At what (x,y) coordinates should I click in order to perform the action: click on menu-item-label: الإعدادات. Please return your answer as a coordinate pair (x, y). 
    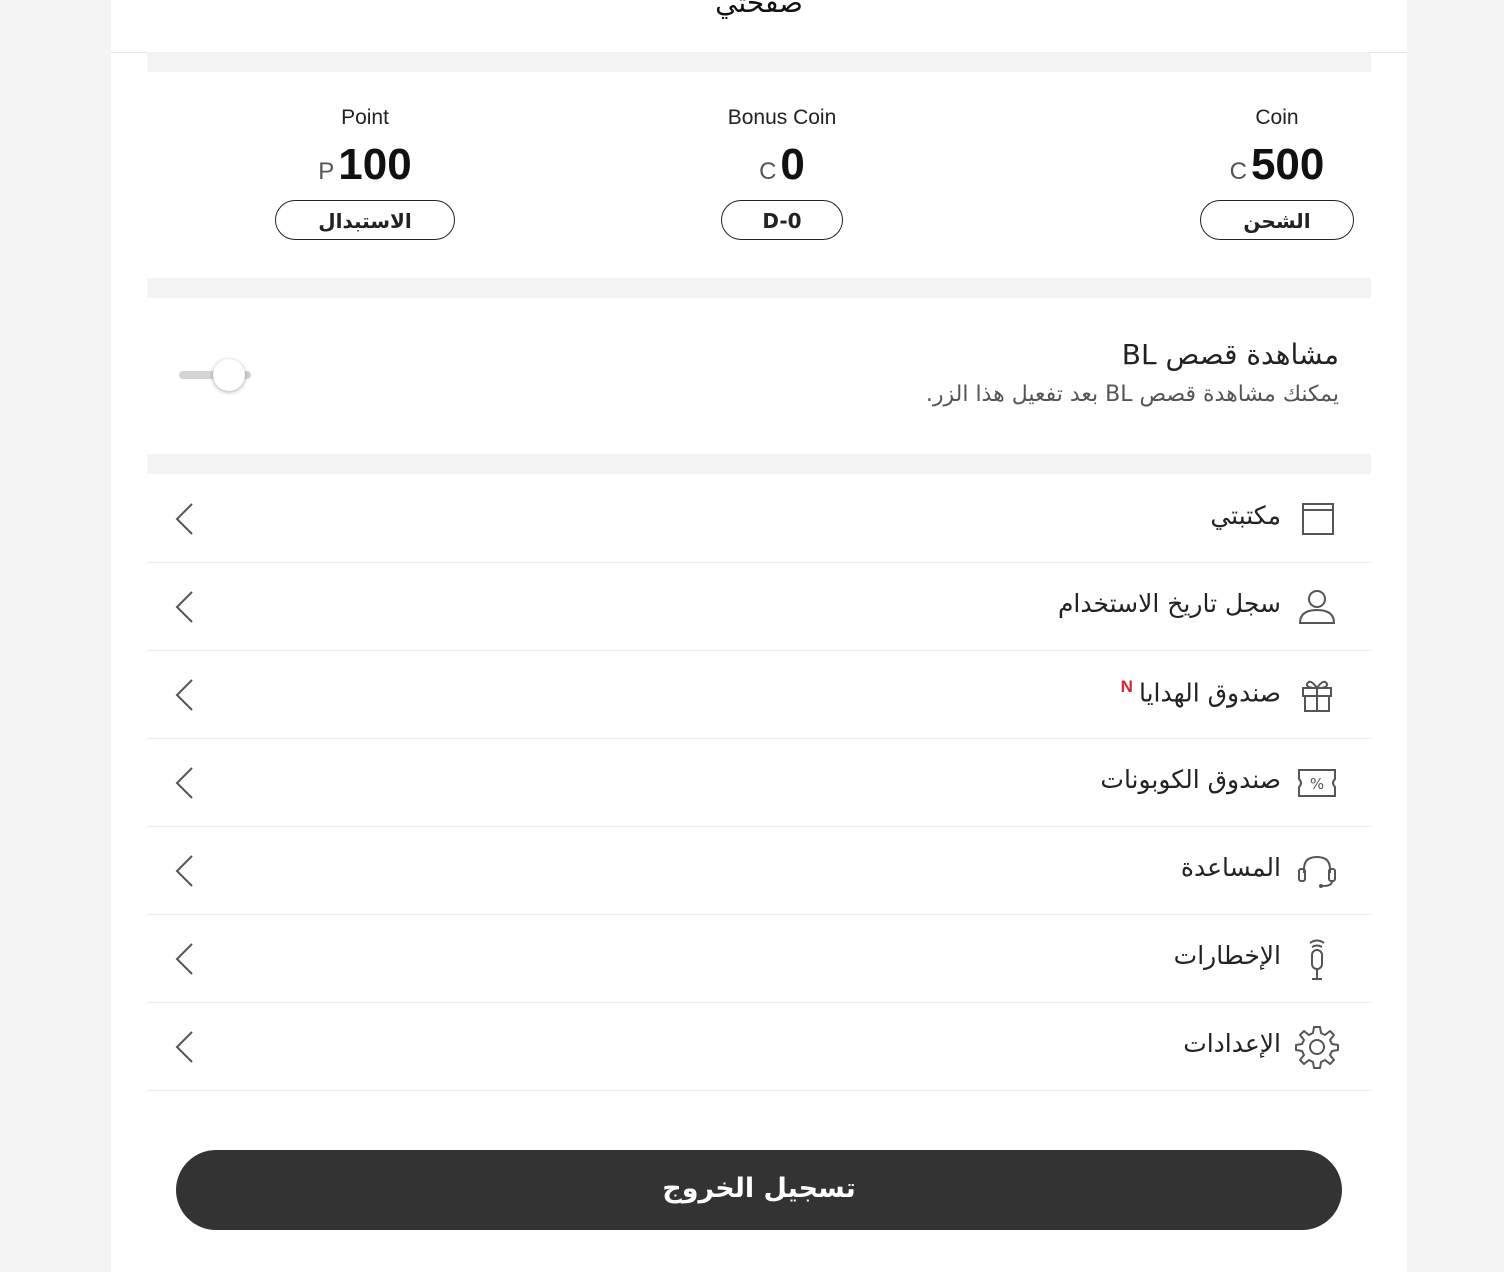
    Looking at the image, I should click on (1232, 1043).